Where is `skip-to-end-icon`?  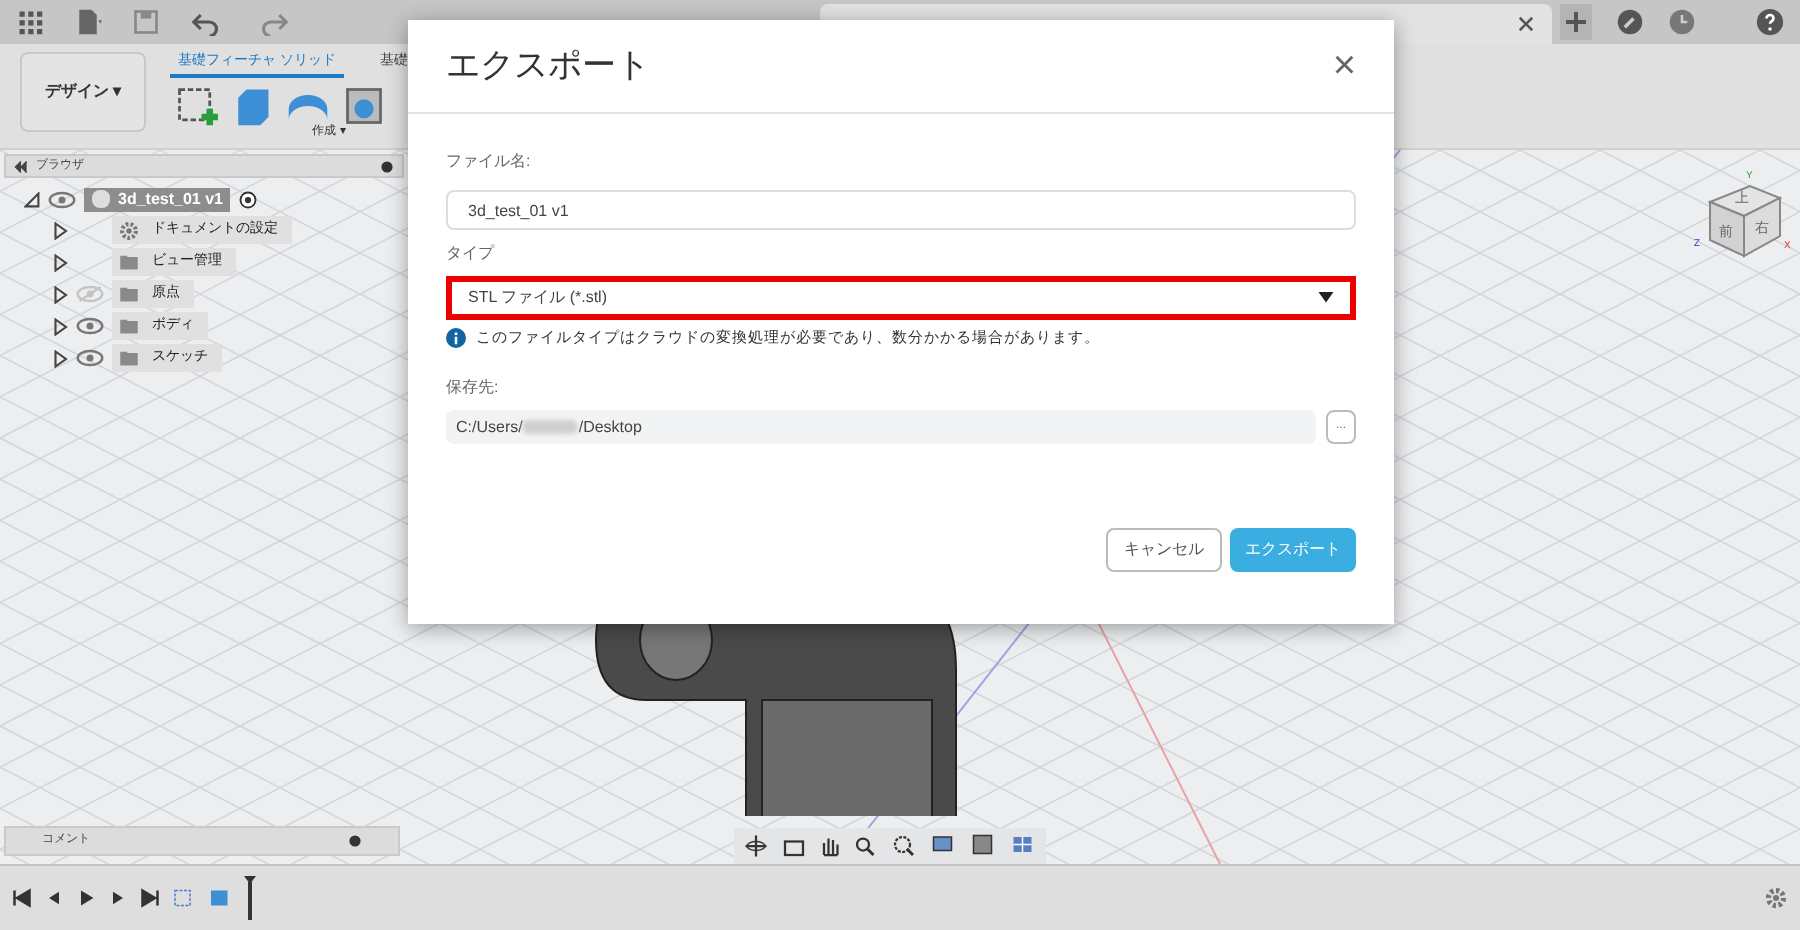 skip-to-end-icon is located at coordinates (150, 898).